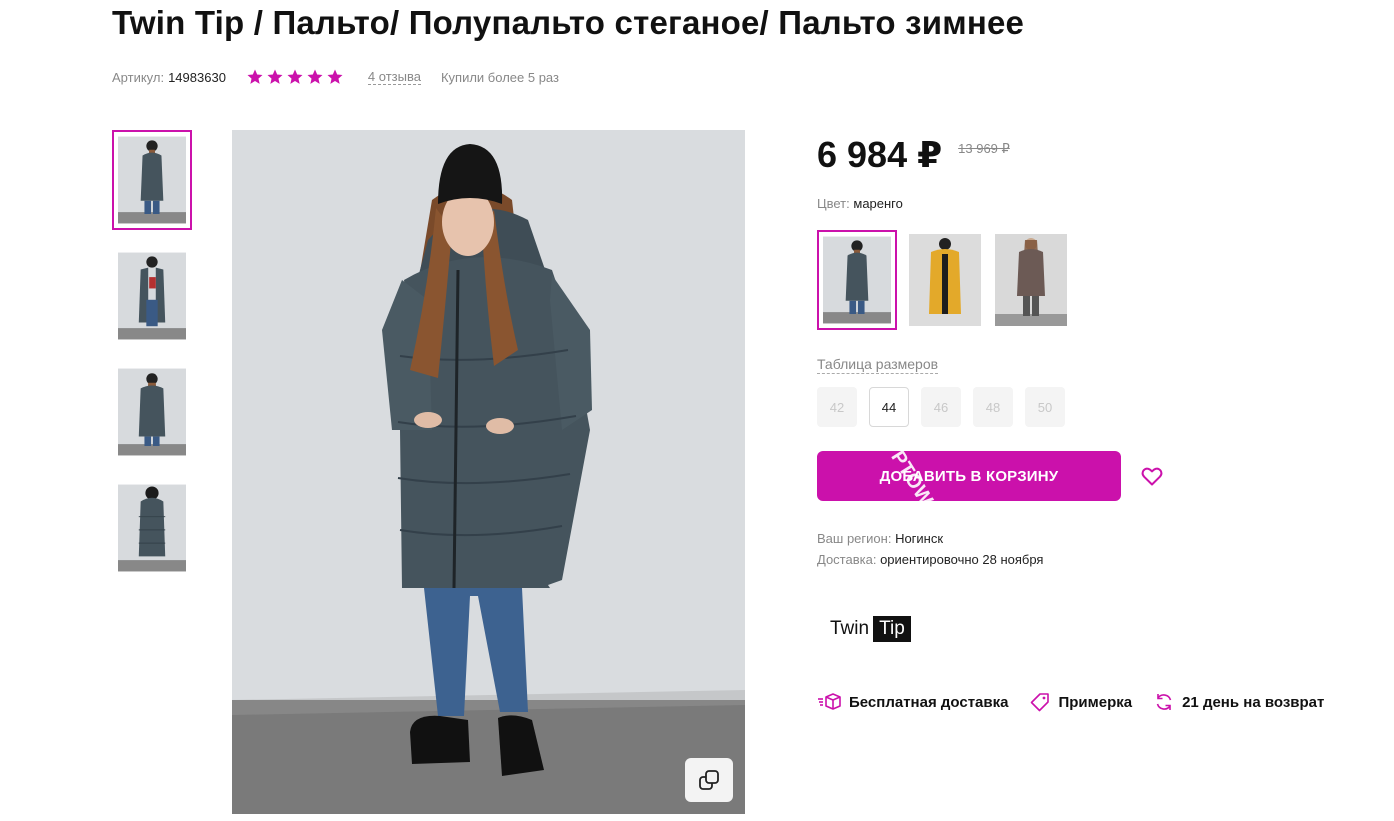 Image resolution: width=1394 pixels, height=821 pixels. I want to click on add-to-cart-label: Добавить в корзину, so click(969, 476).